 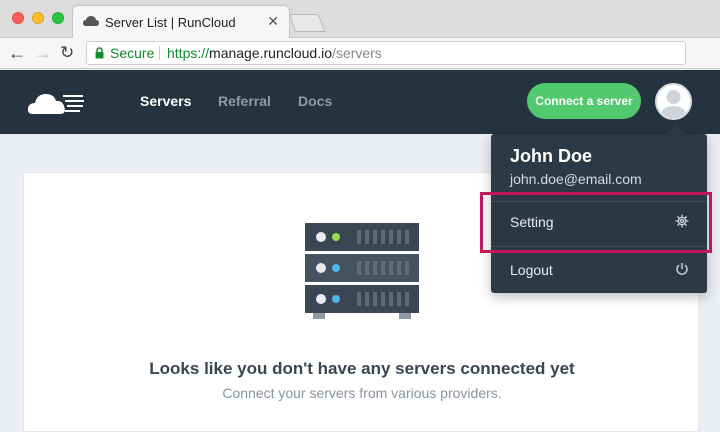 I want to click on nav-referral: Referral, so click(x=244, y=101).